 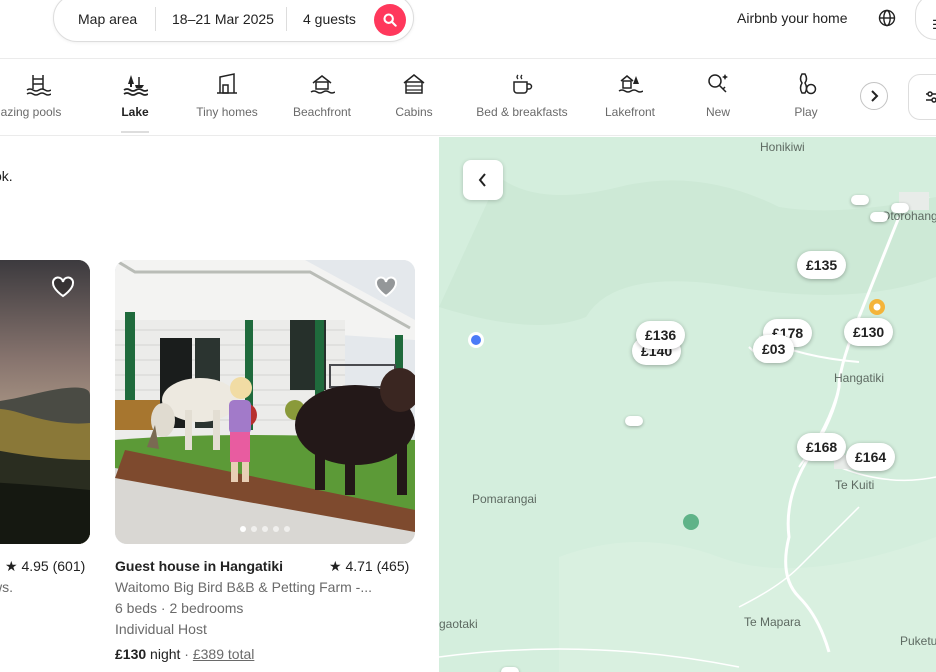 I want to click on map-place-label: gaotaki, so click(x=458, y=624).